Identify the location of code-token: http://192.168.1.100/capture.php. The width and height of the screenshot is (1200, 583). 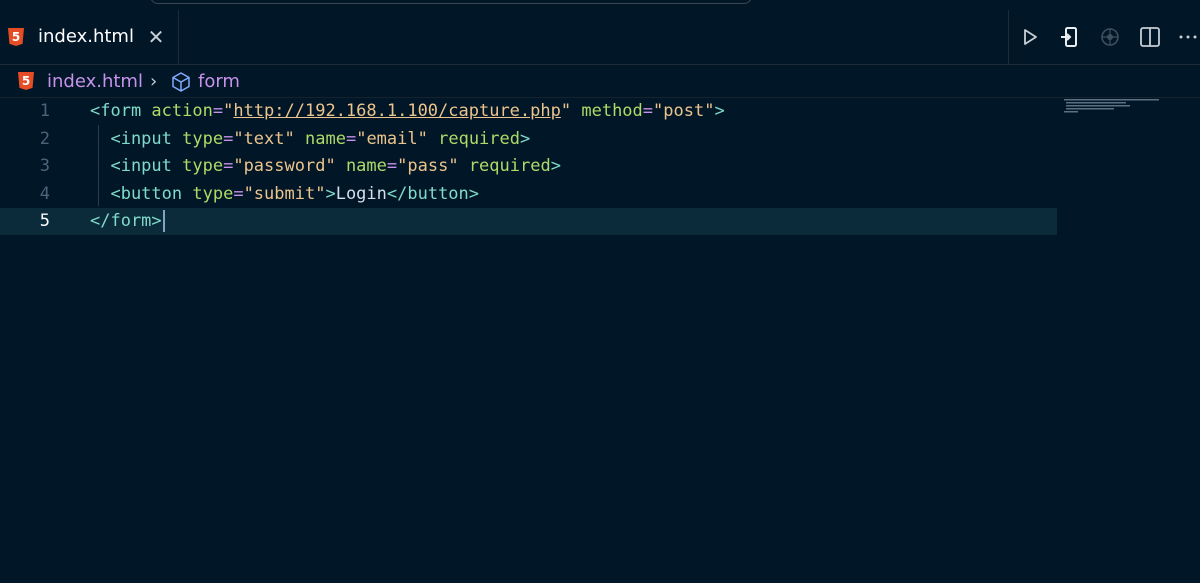
(397, 111).